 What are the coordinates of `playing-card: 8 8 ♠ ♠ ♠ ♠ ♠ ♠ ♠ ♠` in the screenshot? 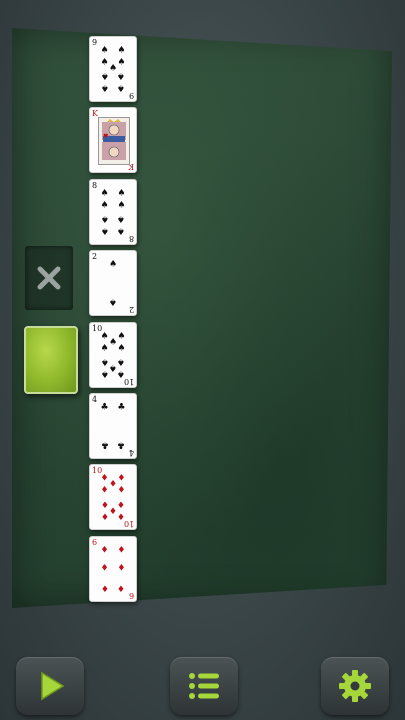 It's located at (113, 212).